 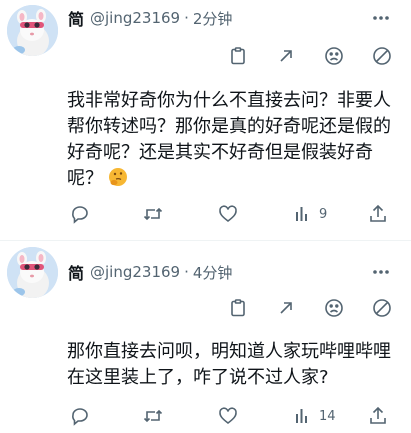 What do you see at coordinates (323, 214) in the screenshot?
I see `views-count: 9` at bounding box center [323, 214].